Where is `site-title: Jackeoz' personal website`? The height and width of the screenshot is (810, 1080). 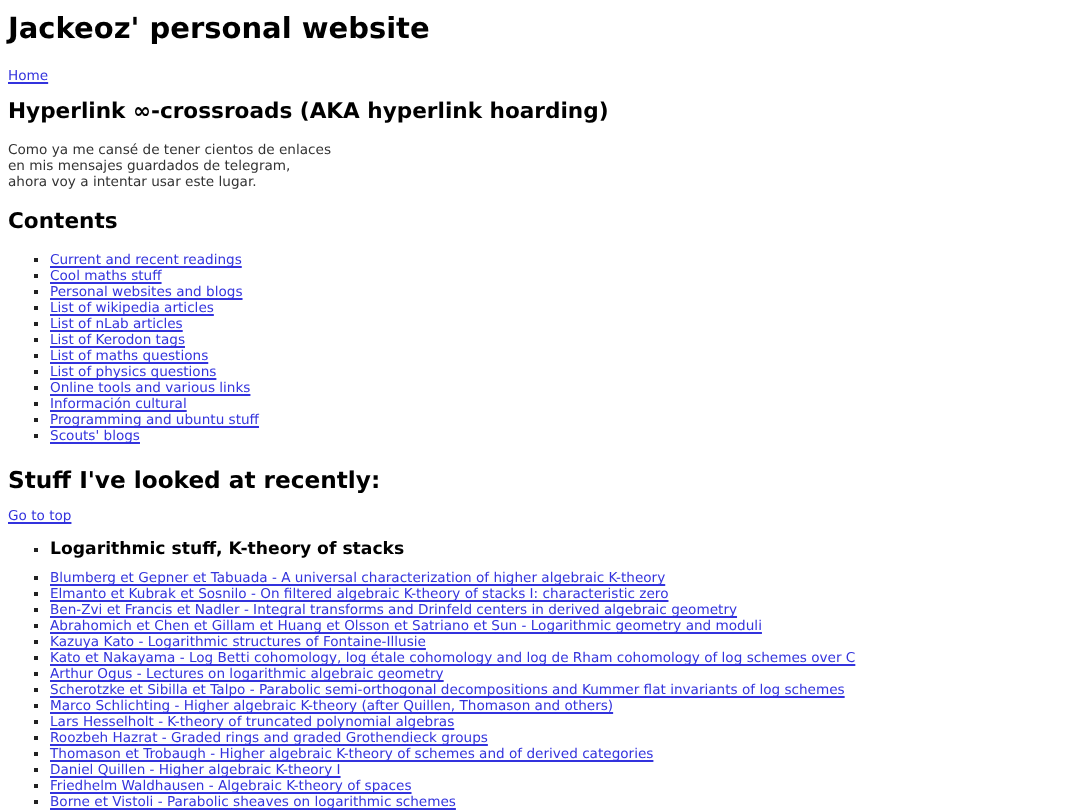
site-title: Jackeoz' personal website is located at coordinates (220, 30).